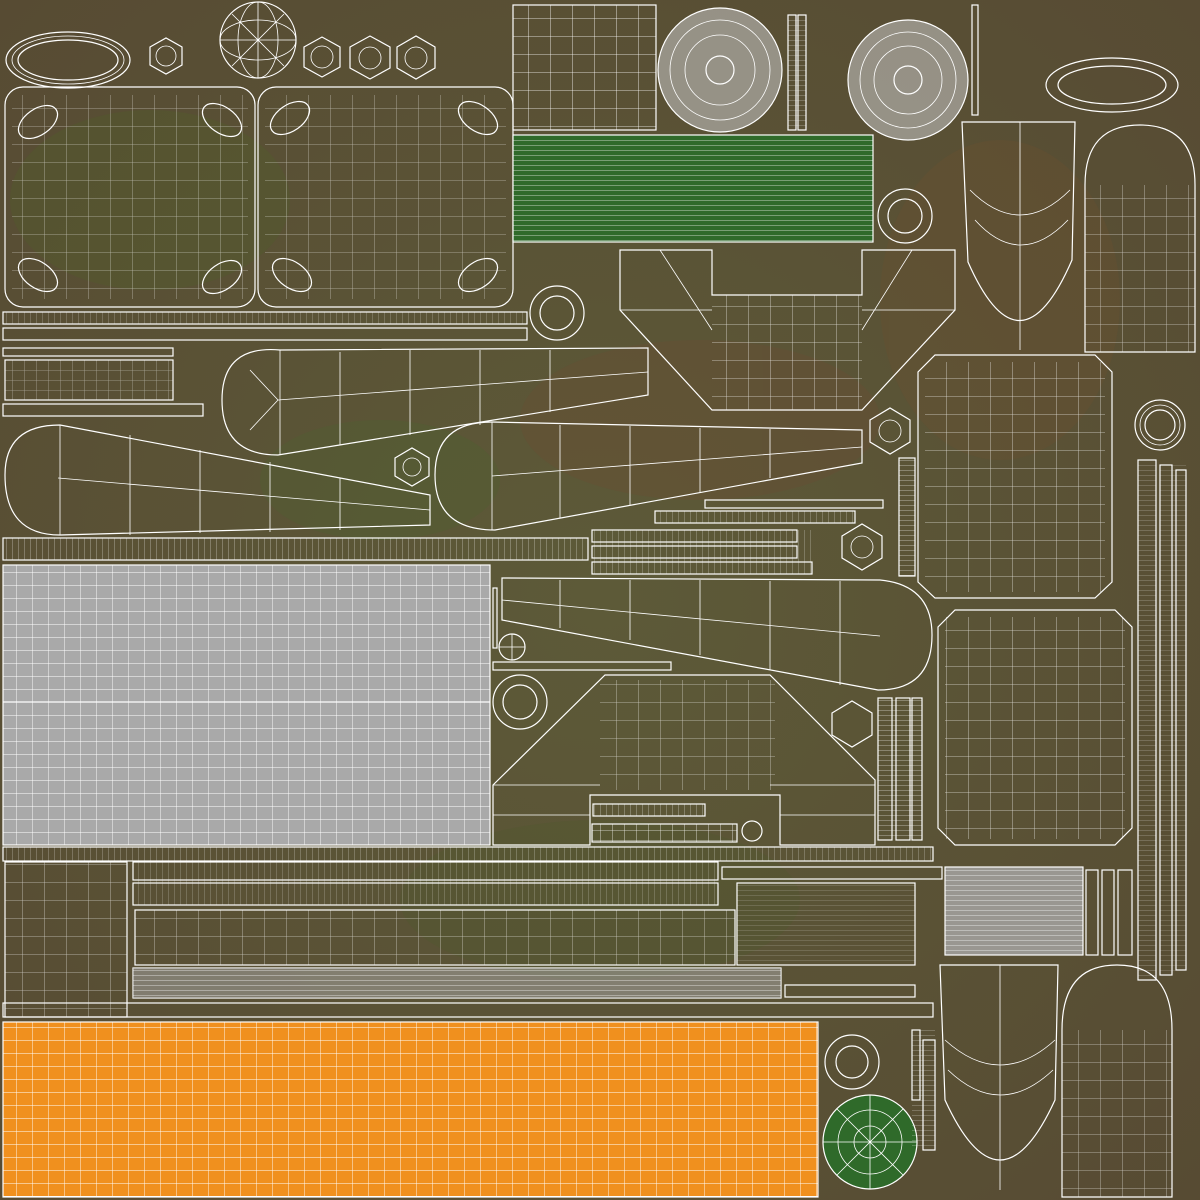 This screenshot has width=1200, height=1200. I want to click on plate-shell-left, so click(130, 197).